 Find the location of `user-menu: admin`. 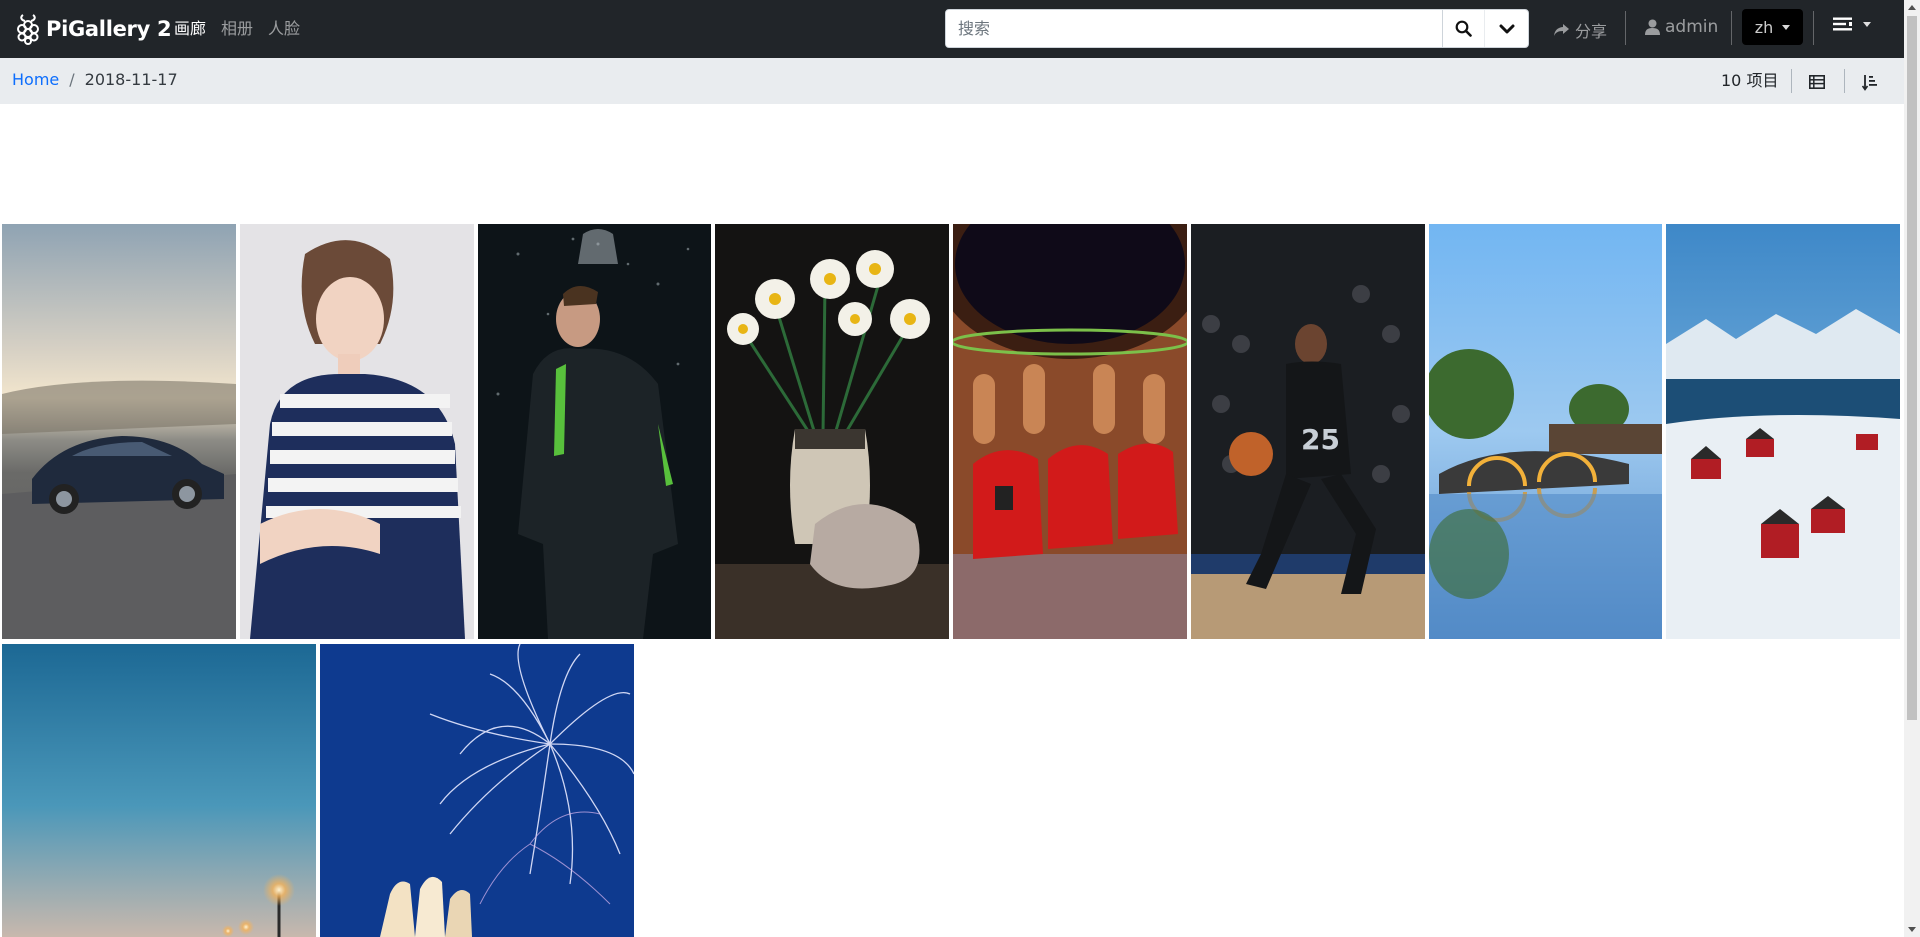

user-menu: admin is located at coordinates (1681, 27).